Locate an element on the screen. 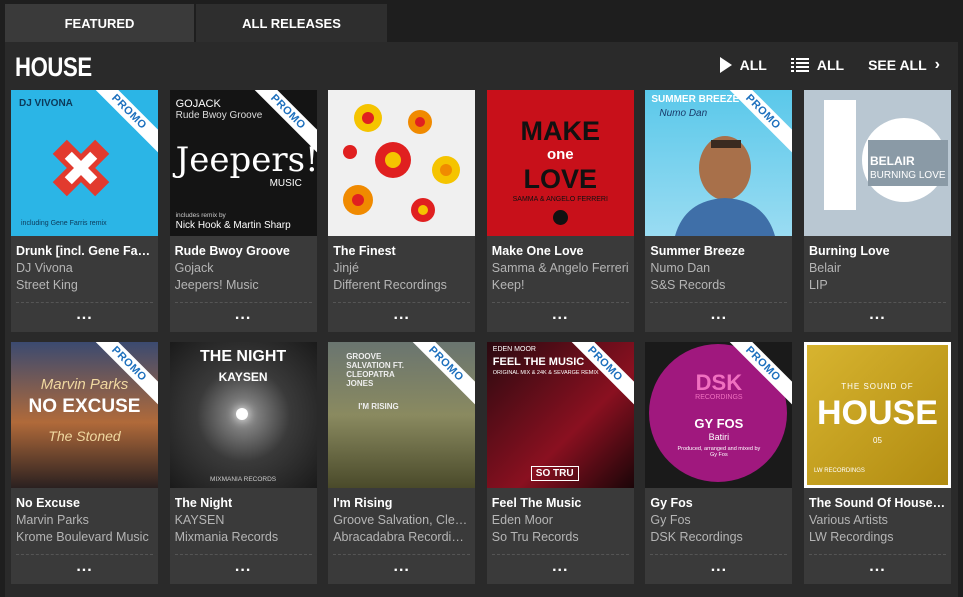 This screenshot has height=597, width=963. release-label: Jeepers! Music is located at coordinates (243, 285).